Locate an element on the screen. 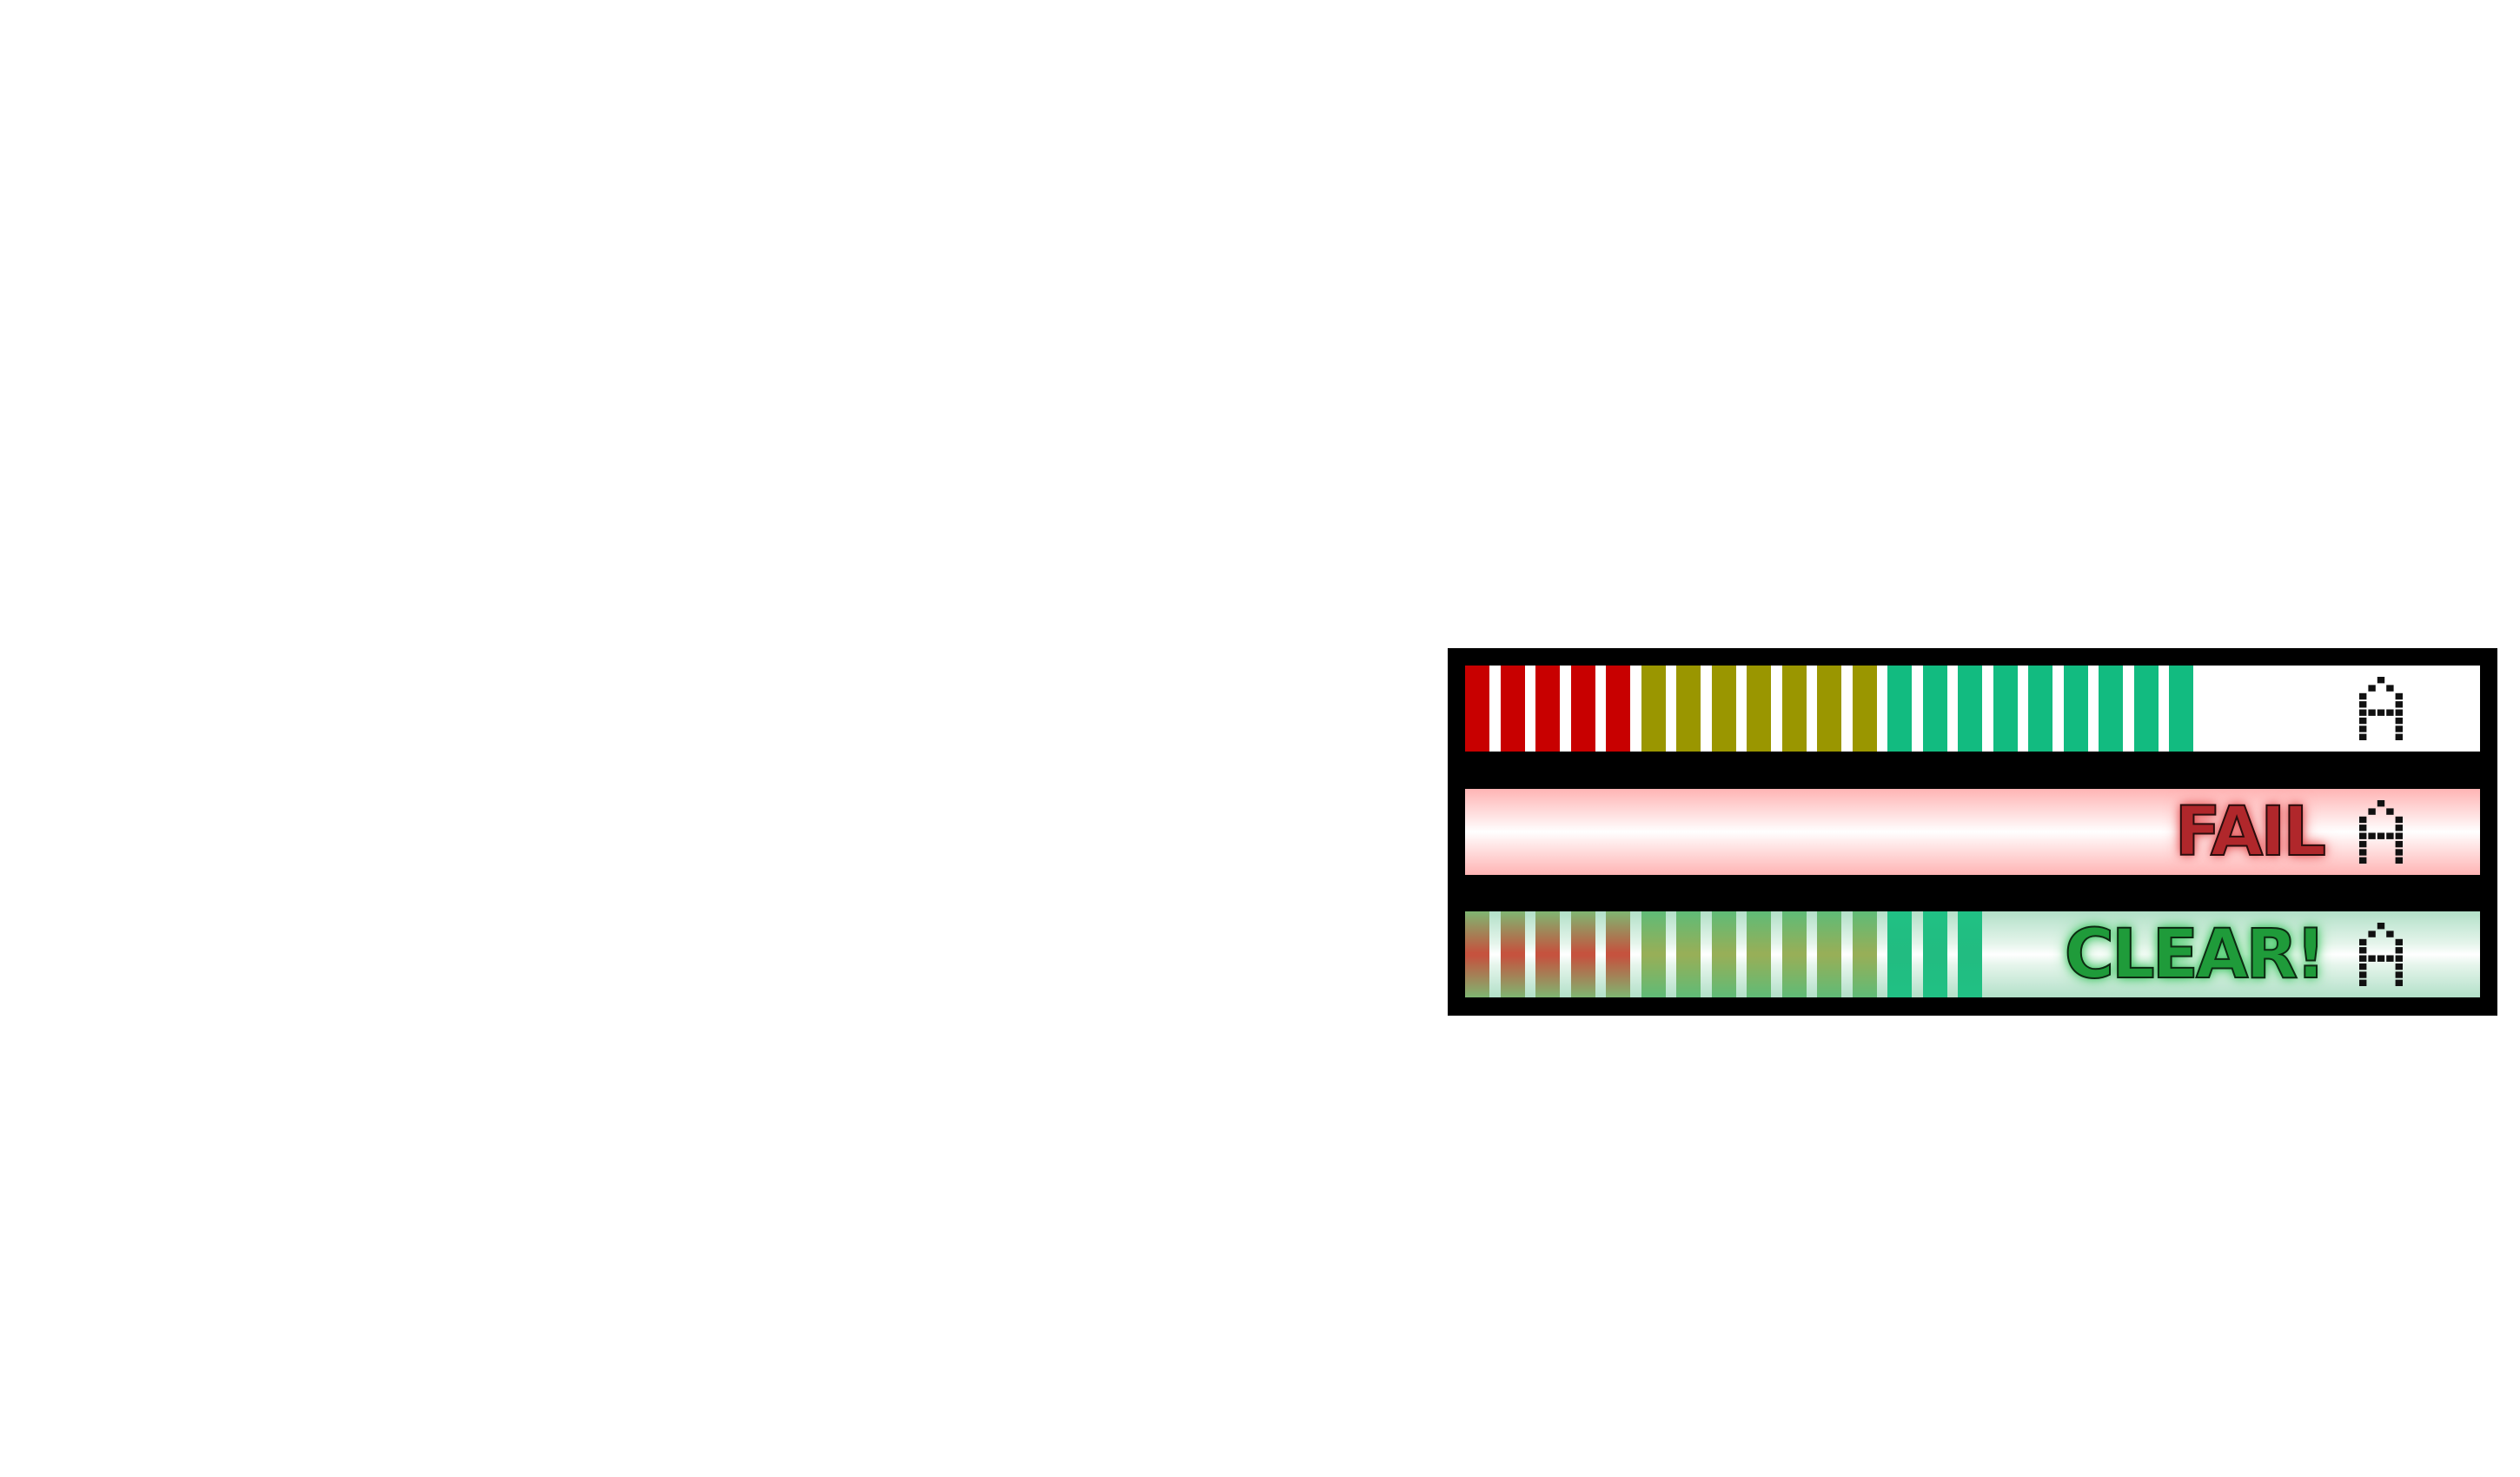 The width and height of the screenshot is (2520, 1477). progress-gauge is located at coordinates (1972, 709).